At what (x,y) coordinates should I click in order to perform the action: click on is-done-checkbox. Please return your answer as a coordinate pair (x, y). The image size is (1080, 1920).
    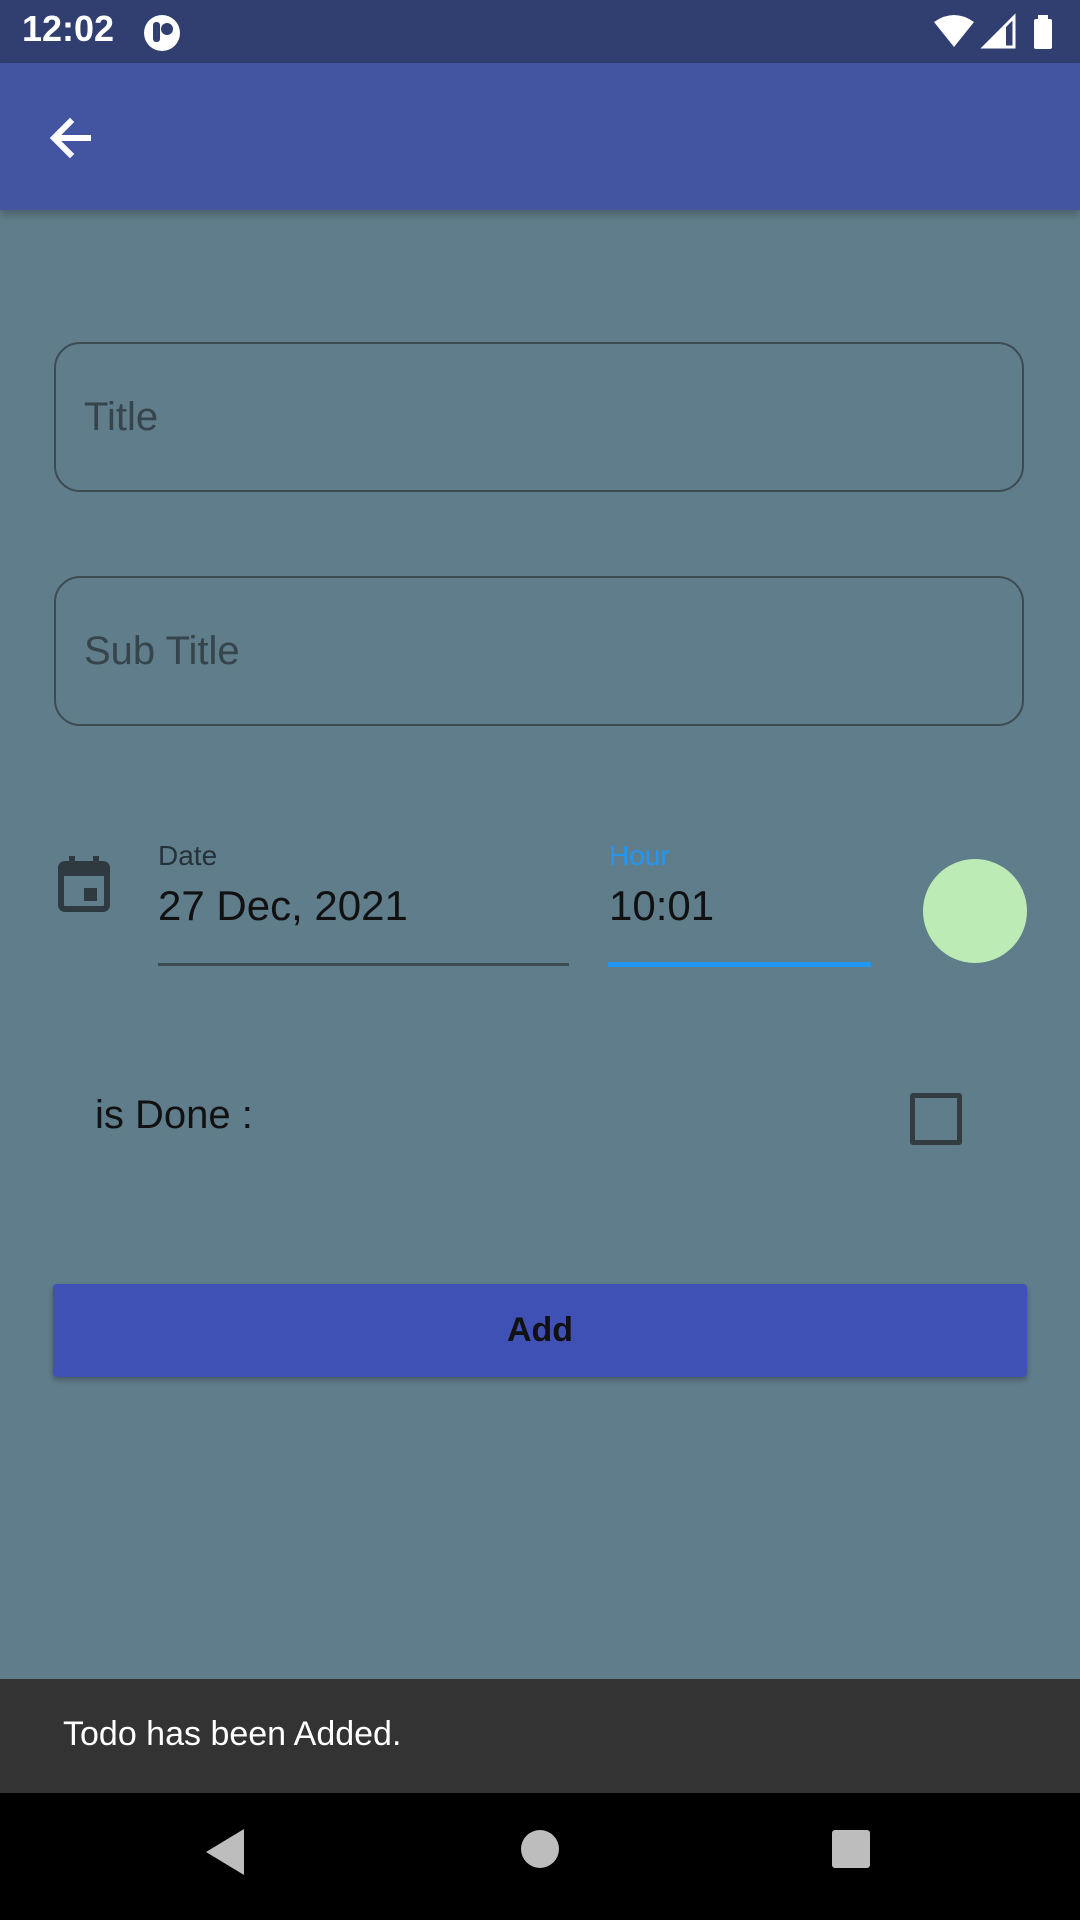
    Looking at the image, I should click on (936, 1119).